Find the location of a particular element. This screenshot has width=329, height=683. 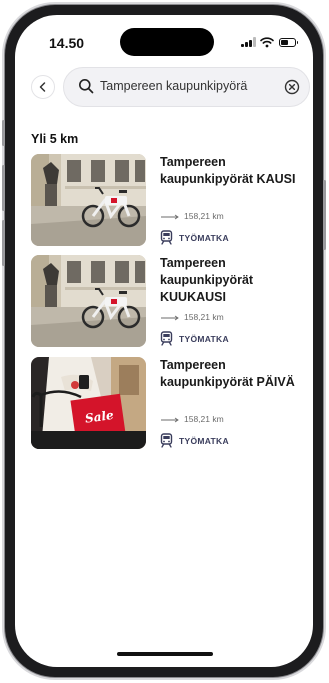

battery-icon is located at coordinates (288, 42).